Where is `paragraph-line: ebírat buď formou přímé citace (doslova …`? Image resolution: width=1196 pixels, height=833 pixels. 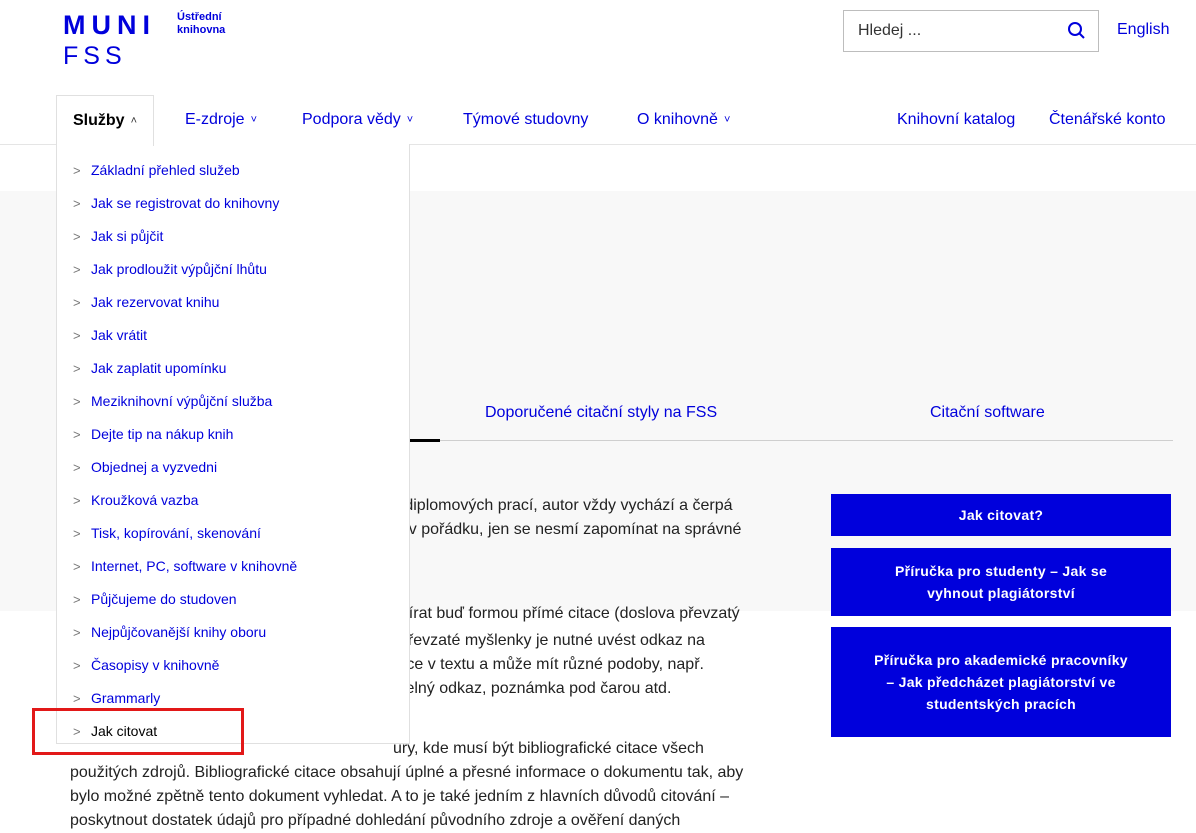
paragraph-line: ebírat buď formou přímé citace (doslova … is located at coordinates (565, 613).